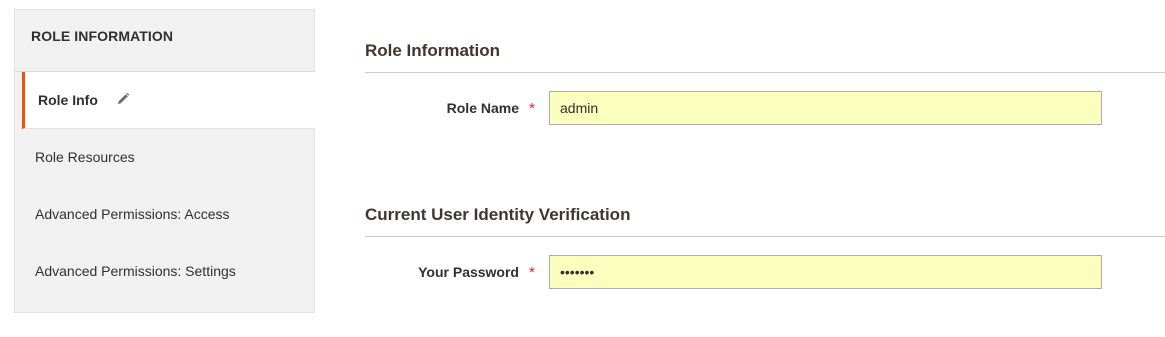 Image resolution: width=1165 pixels, height=337 pixels. What do you see at coordinates (123, 99) in the screenshot?
I see `pencil-icon` at bounding box center [123, 99].